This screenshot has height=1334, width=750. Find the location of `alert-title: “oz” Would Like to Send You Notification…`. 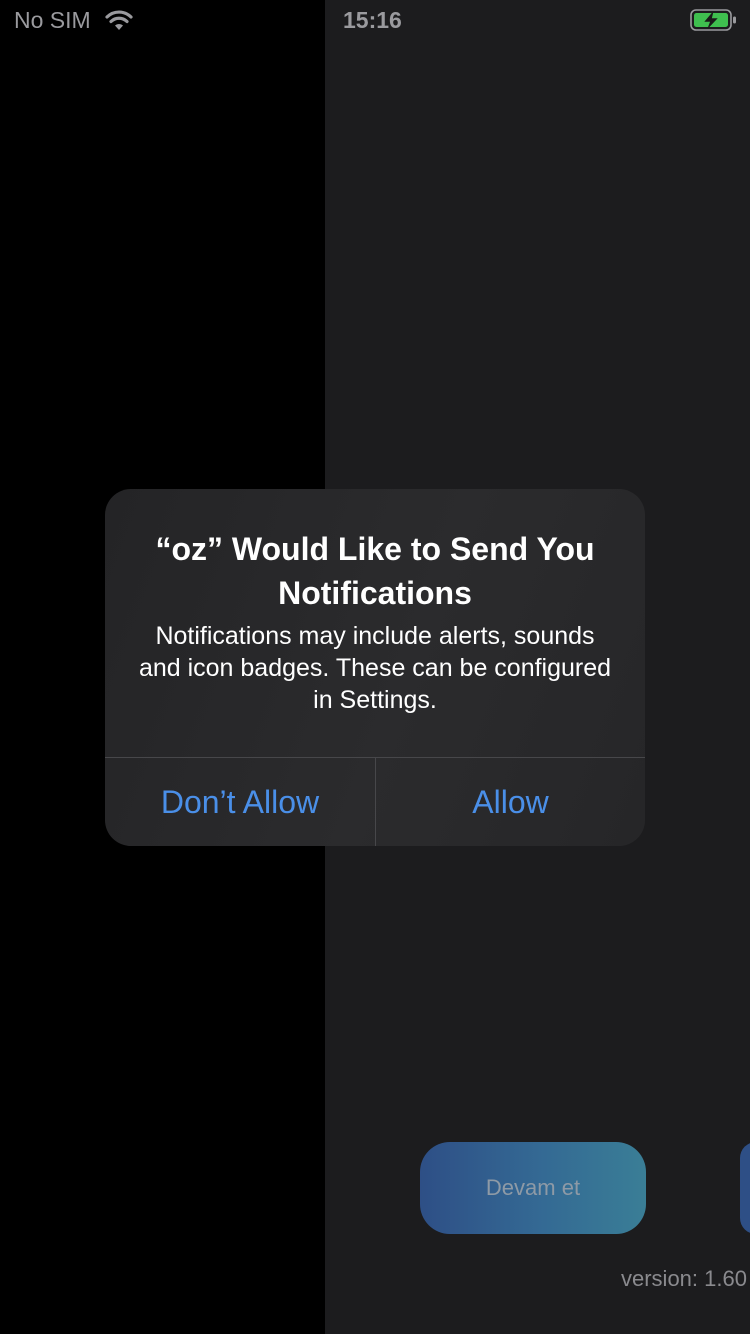

alert-title: “oz” Would Like to Send You Notification… is located at coordinates (375, 571).